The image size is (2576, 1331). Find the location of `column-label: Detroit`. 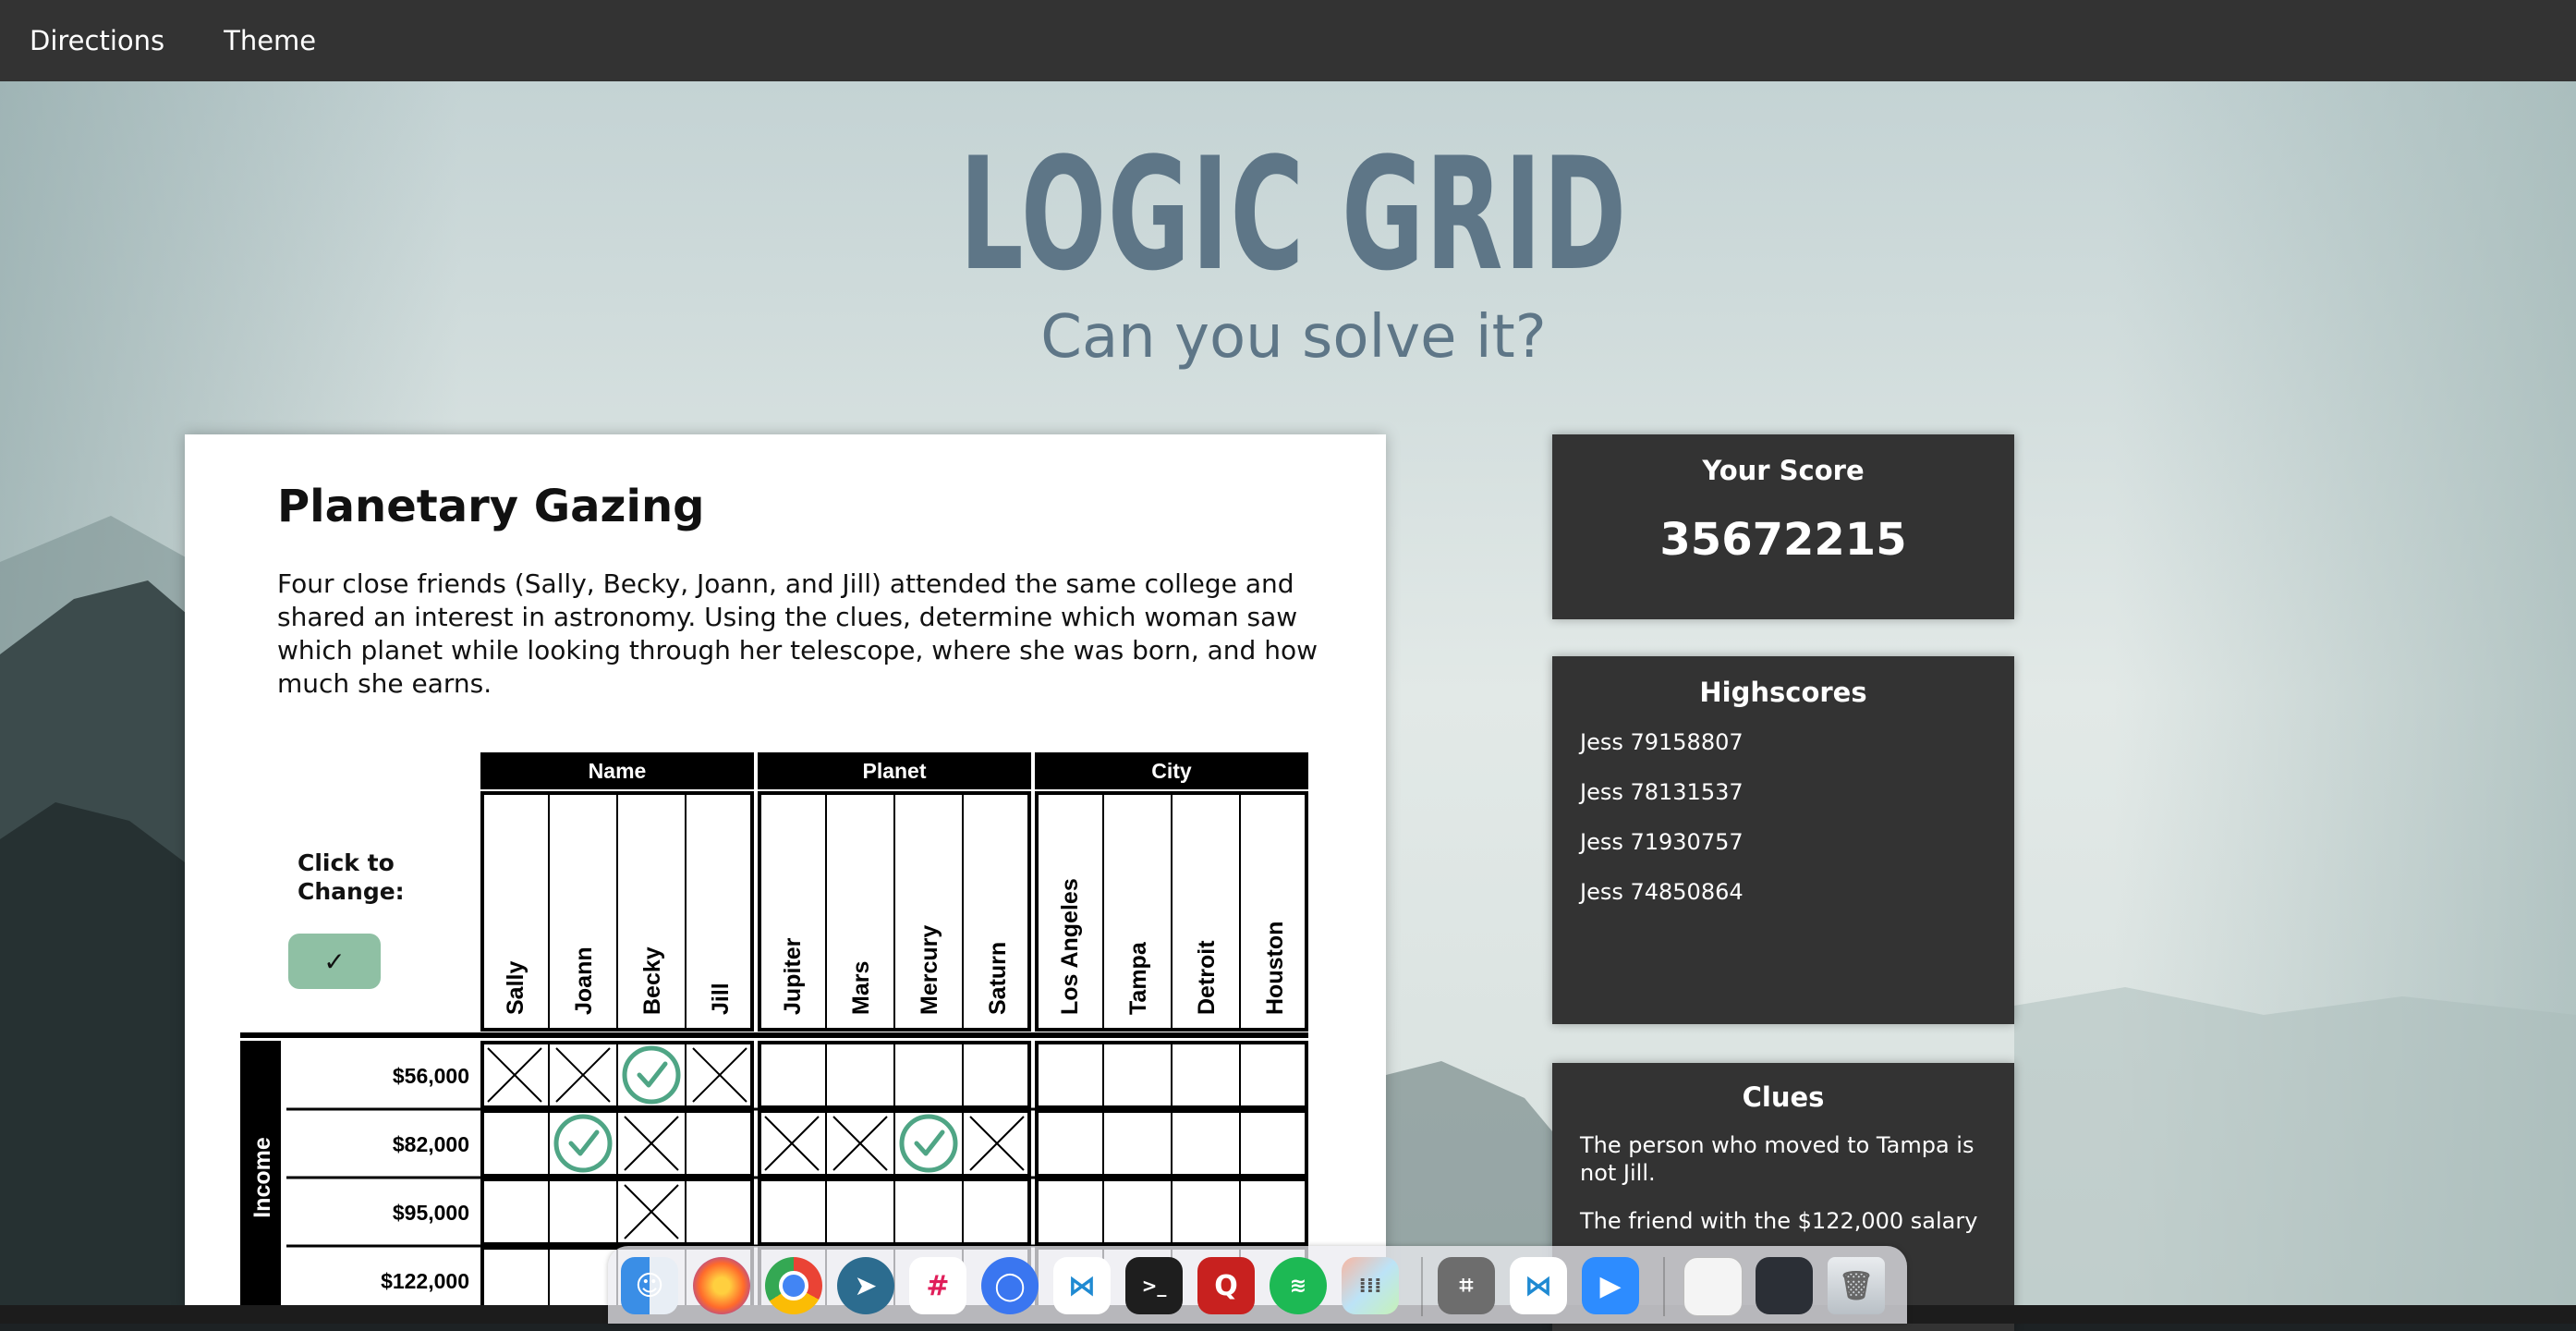

column-label: Detroit is located at coordinates (1207, 977).